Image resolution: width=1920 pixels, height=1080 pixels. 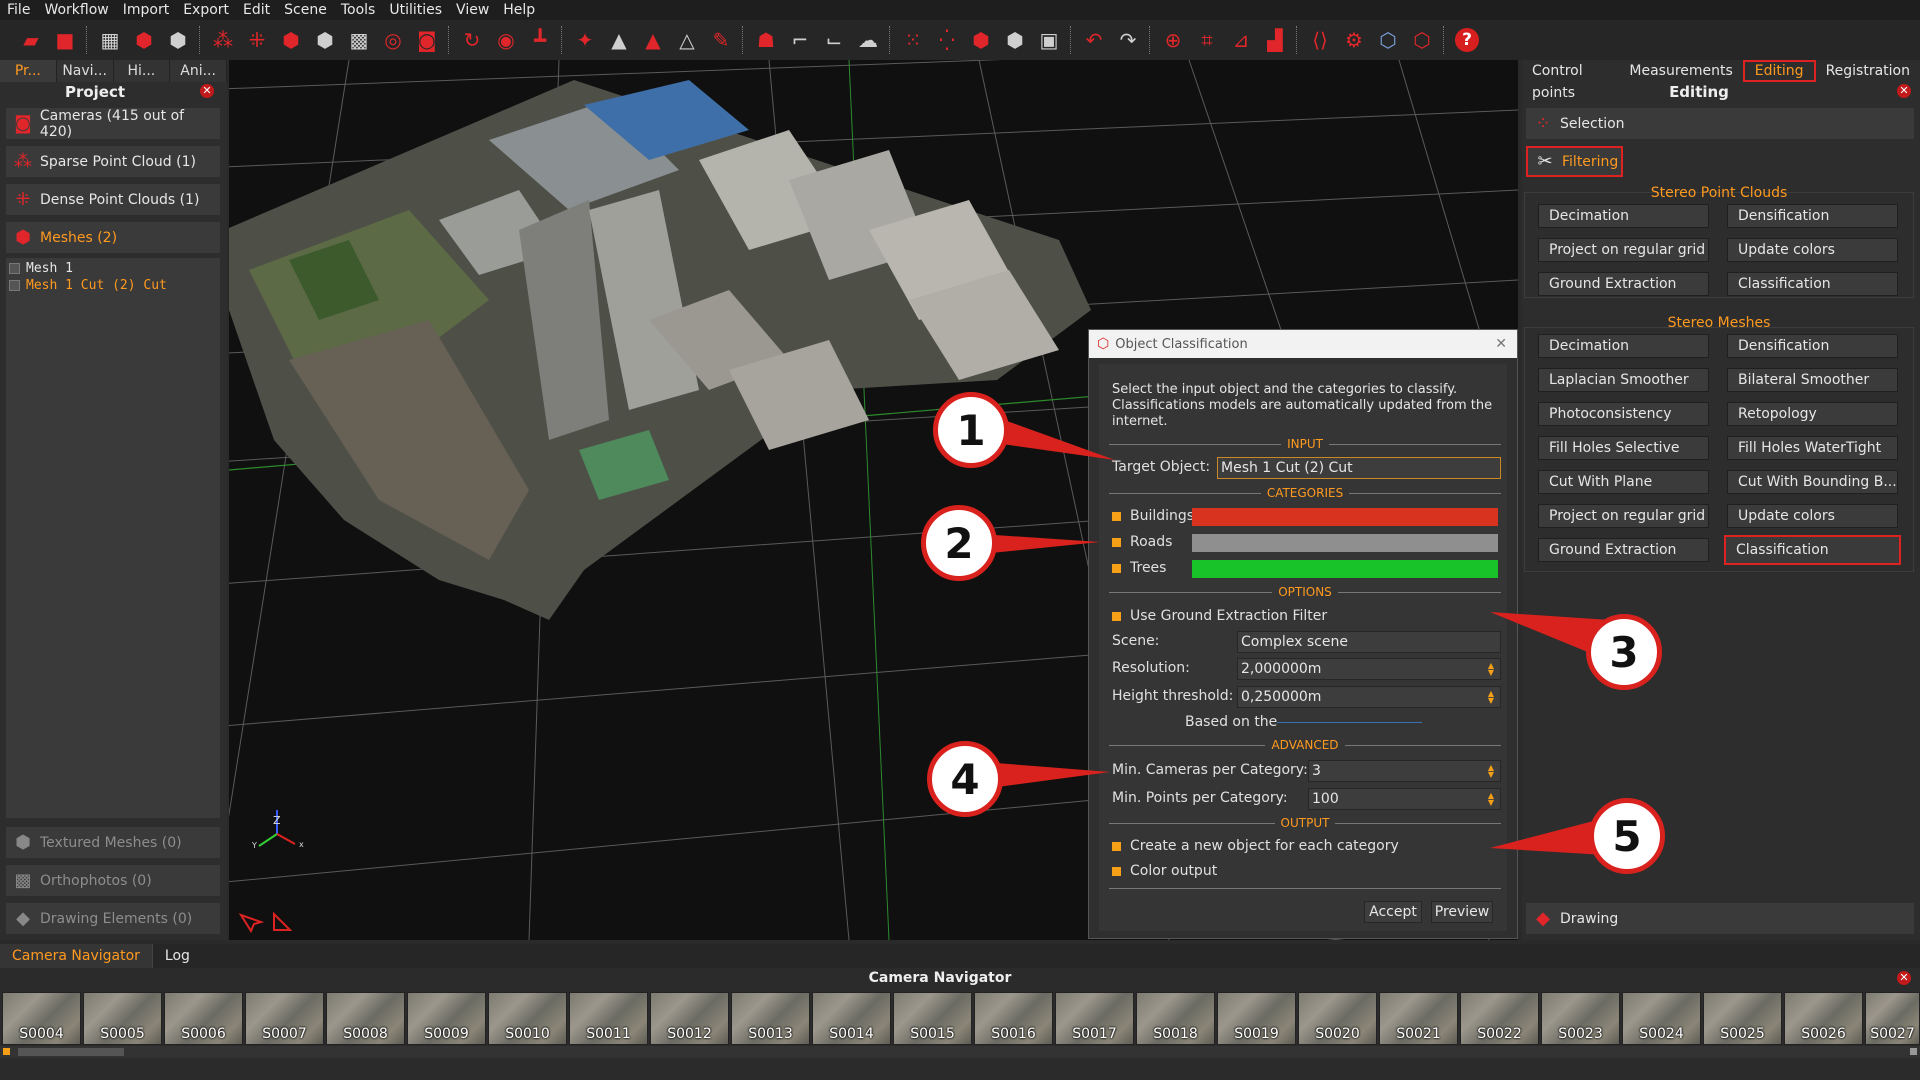 I want to click on horizontal-scrollbar, so click(x=960, y=1052).